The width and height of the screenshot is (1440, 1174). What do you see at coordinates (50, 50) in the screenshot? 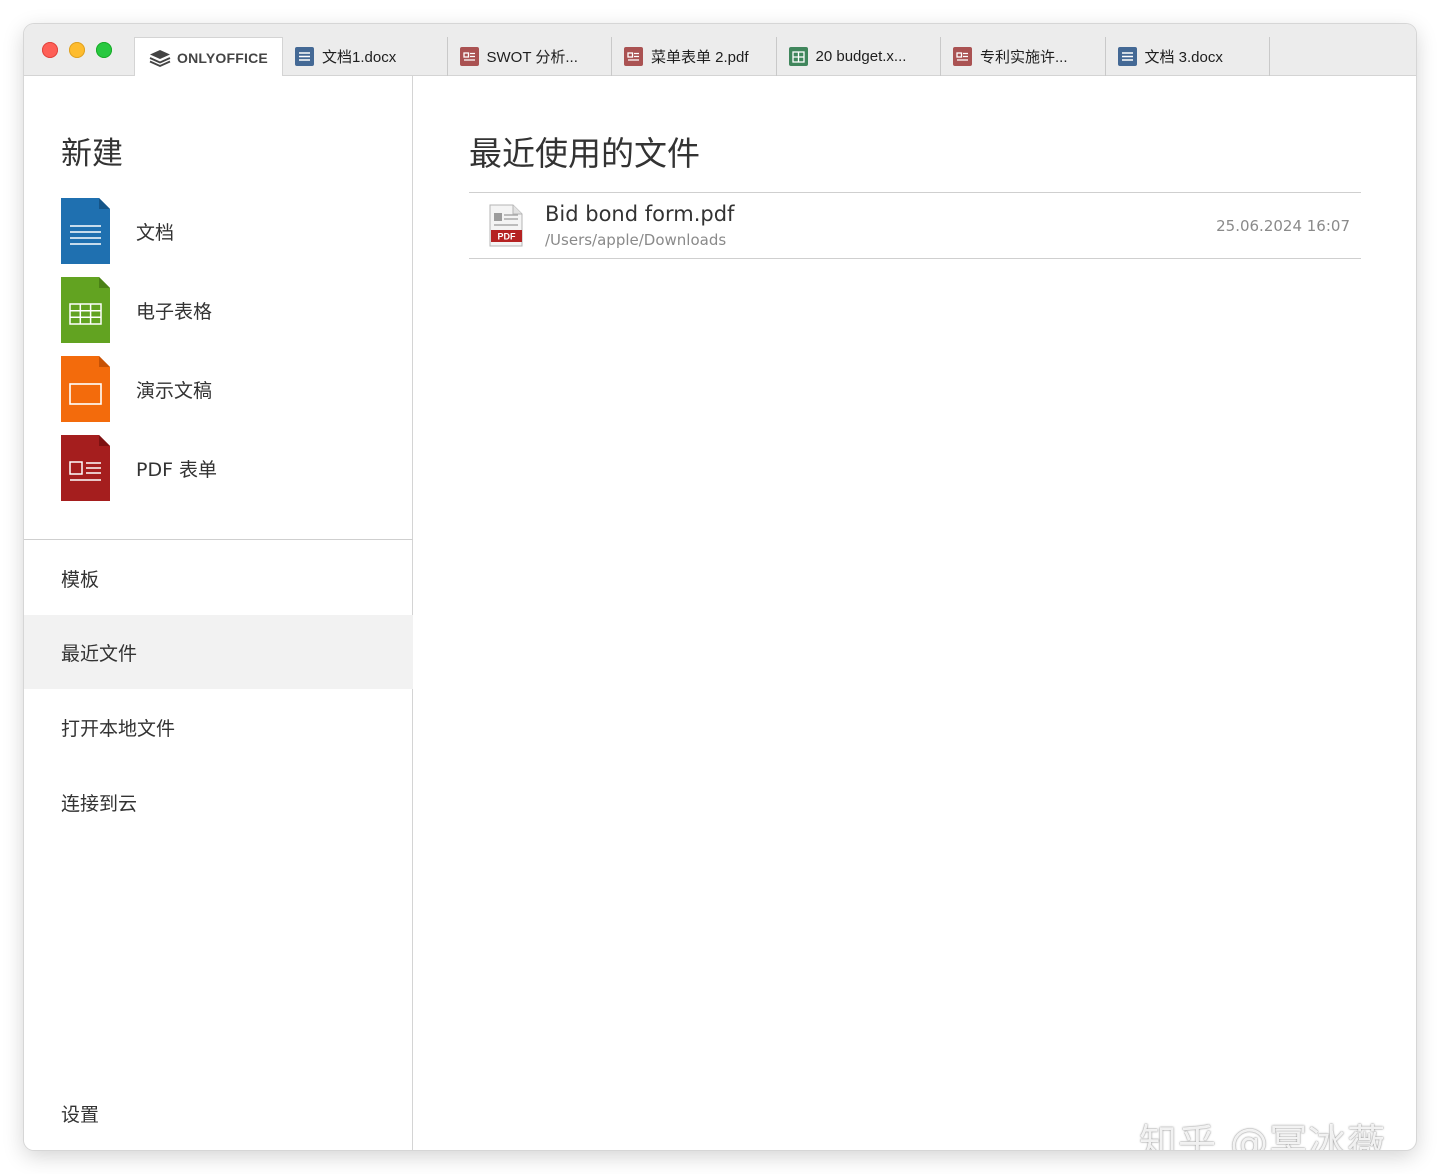
I see `window-close-button` at bounding box center [50, 50].